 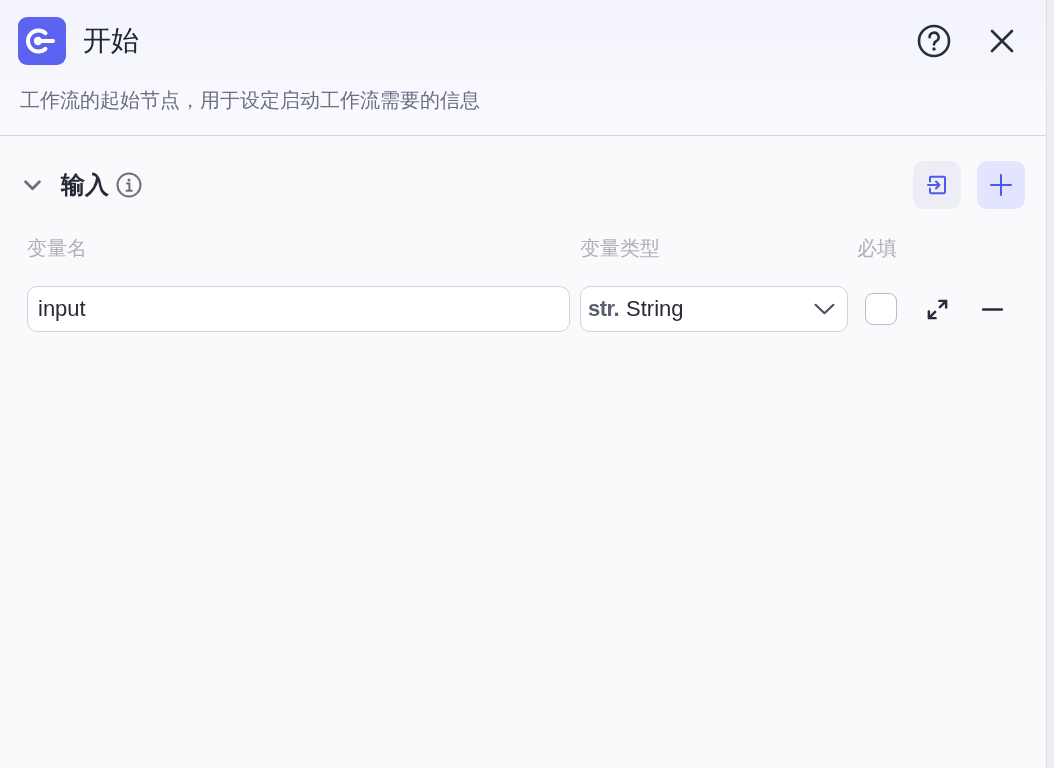 What do you see at coordinates (250, 100) in the screenshot?
I see `panel-description: 工作流的起始节点，用于设定启动工作流需要的信息` at bounding box center [250, 100].